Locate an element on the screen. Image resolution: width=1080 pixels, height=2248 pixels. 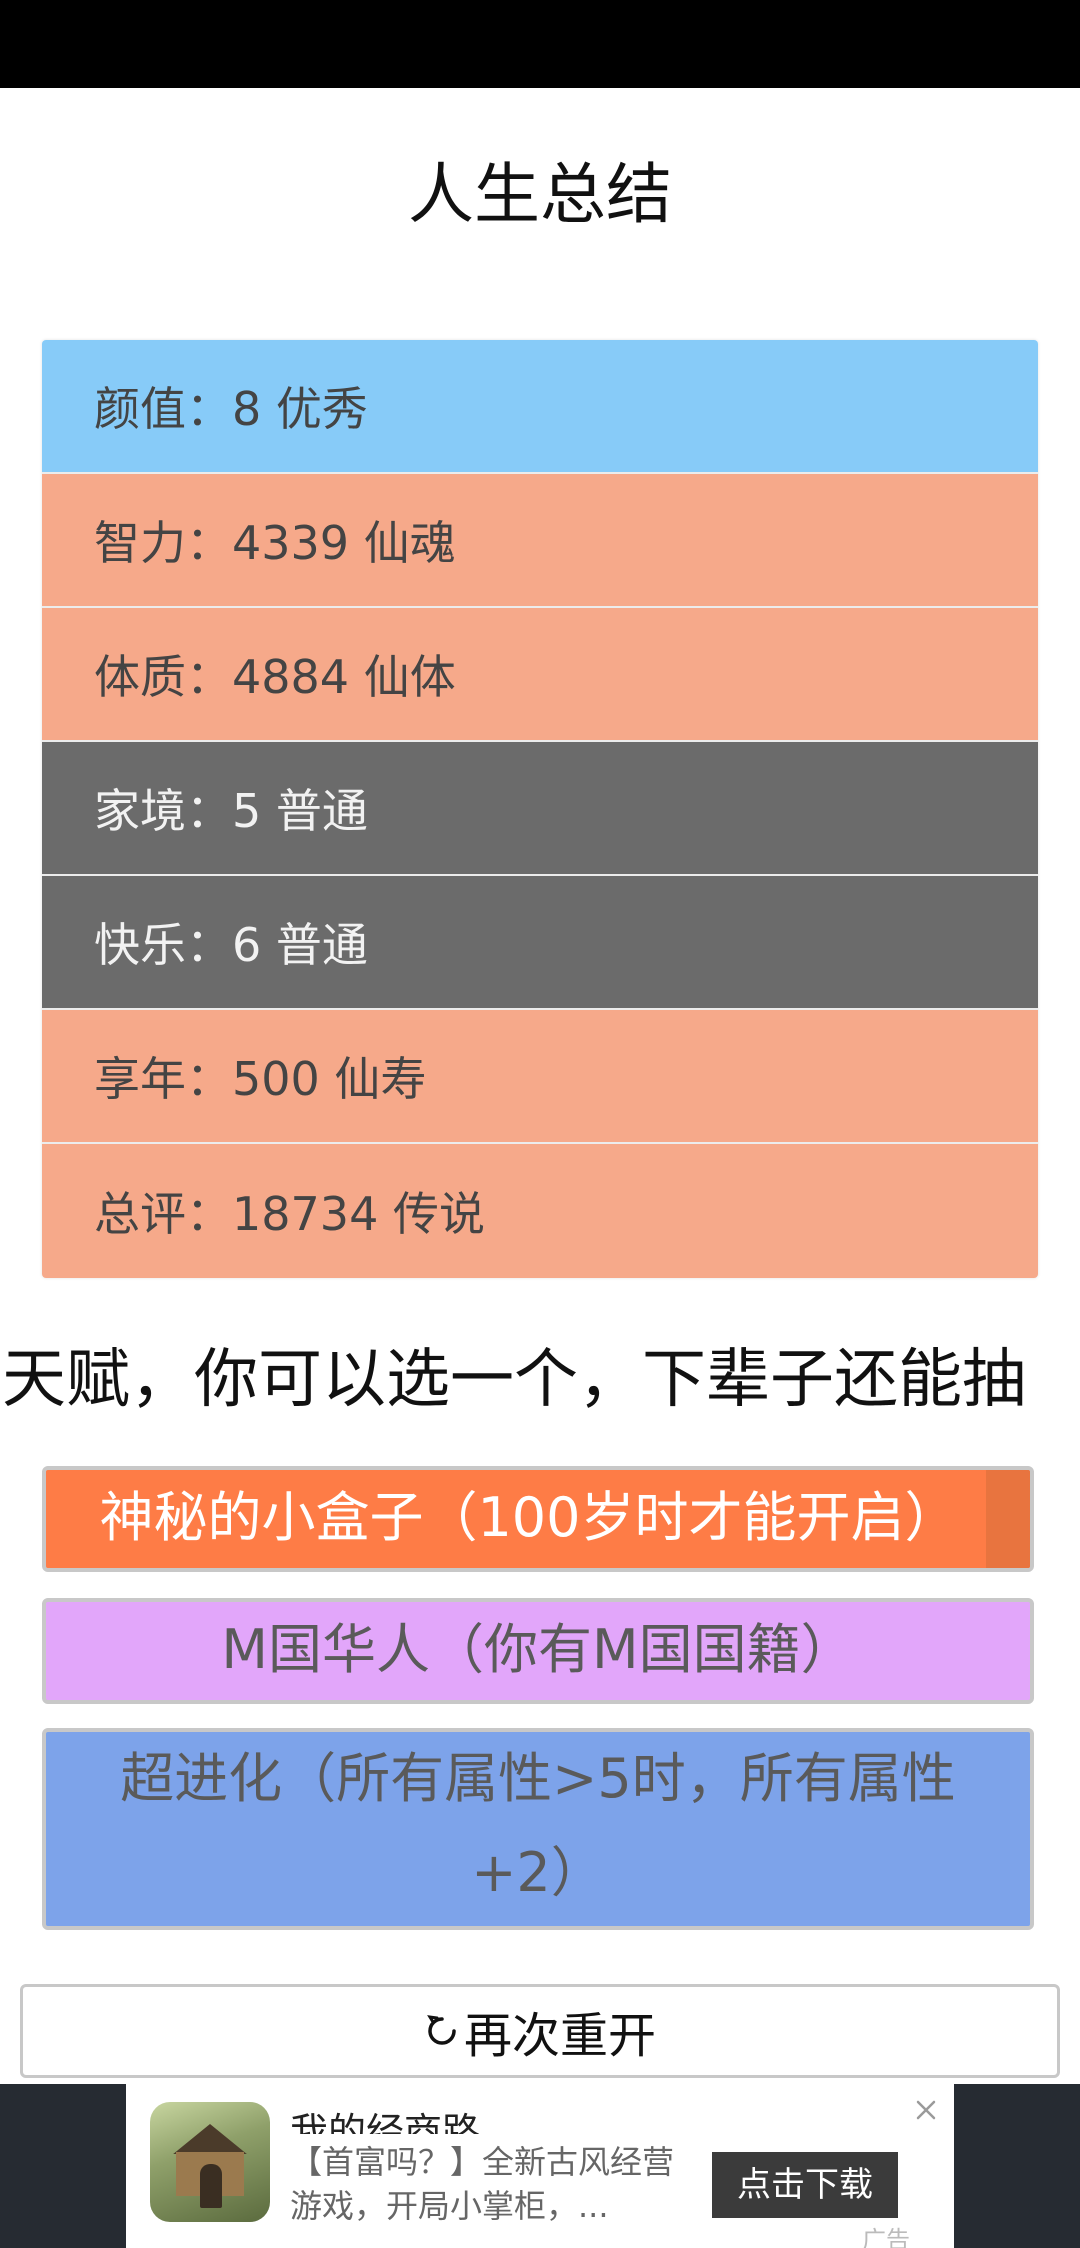
restart-button: 再次重开 is located at coordinates (540, 2031).